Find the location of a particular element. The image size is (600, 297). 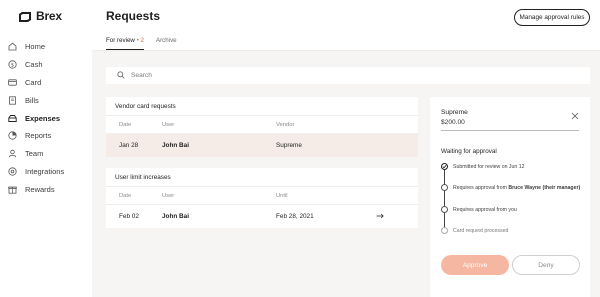

tab-label: For review is located at coordinates (120, 40).